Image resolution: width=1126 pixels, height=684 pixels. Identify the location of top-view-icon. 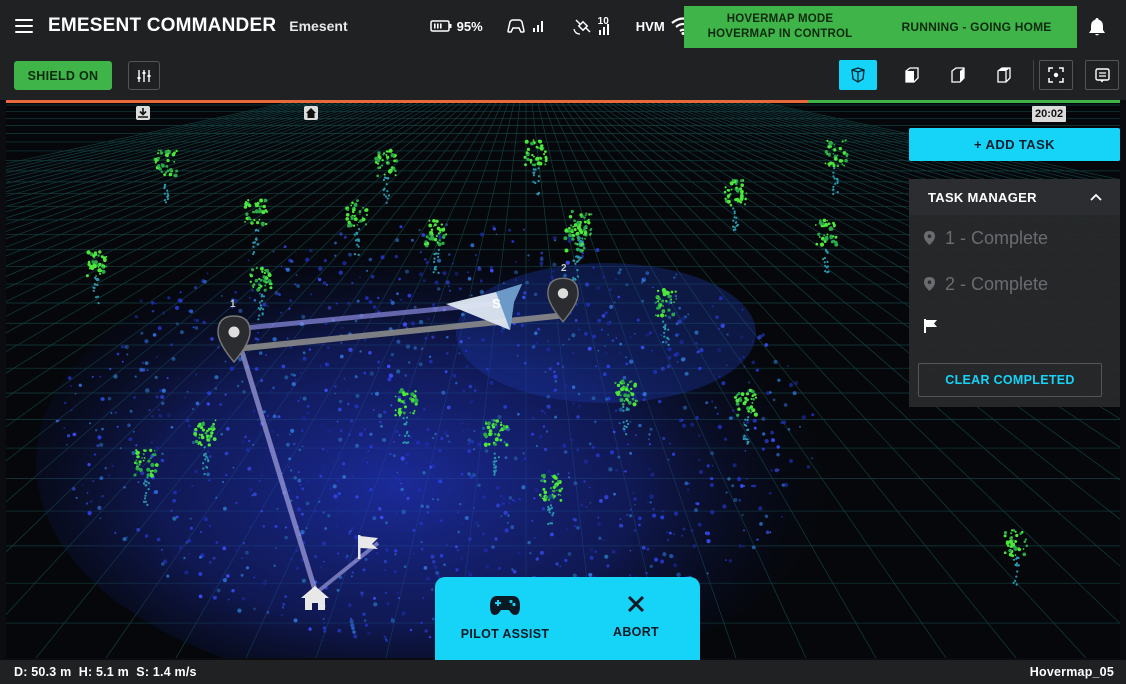
(1004, 75).